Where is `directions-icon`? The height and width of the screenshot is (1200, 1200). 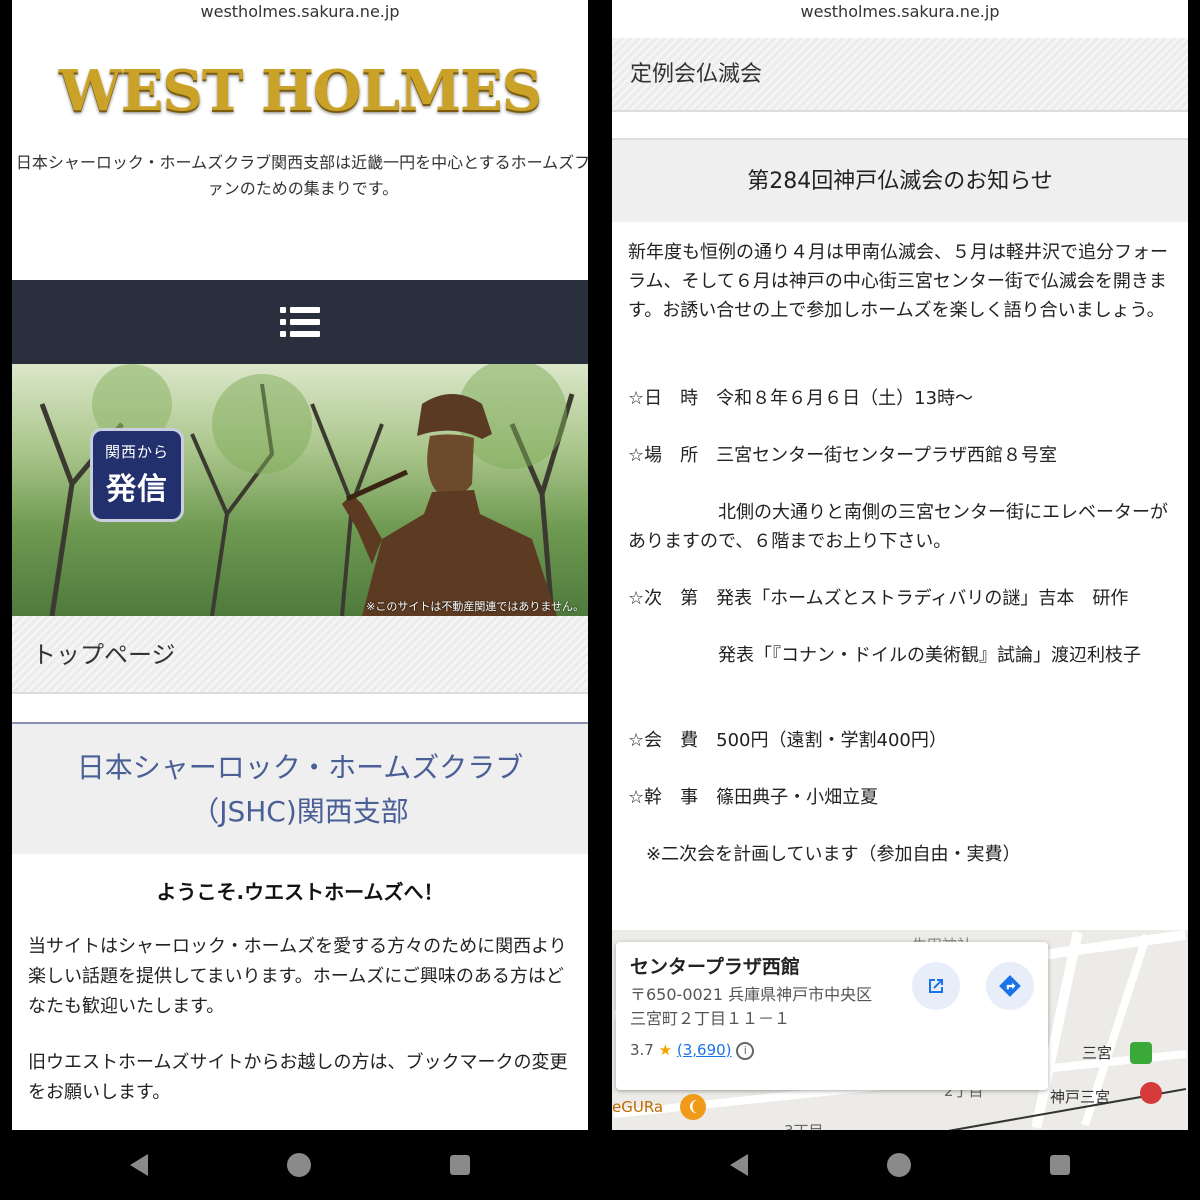 directions-icon is located at coordinates (1010, 986).